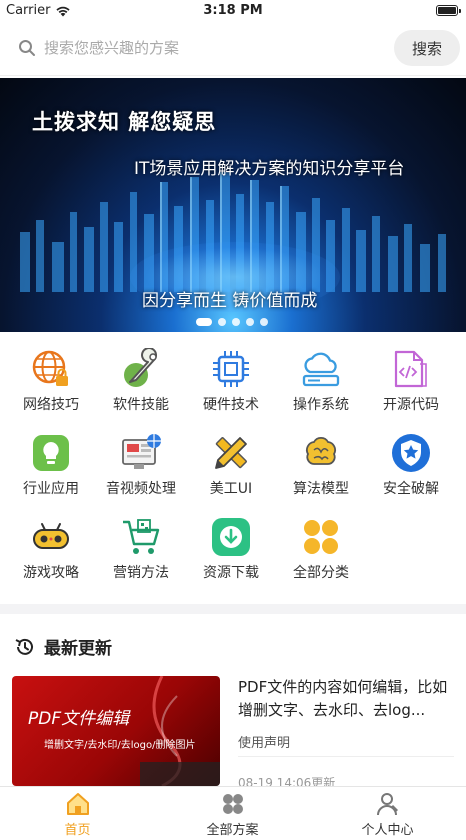  Describe the element at coordinates (141, 451) in the screenshot. I see `monitor-media-icon` at that location.